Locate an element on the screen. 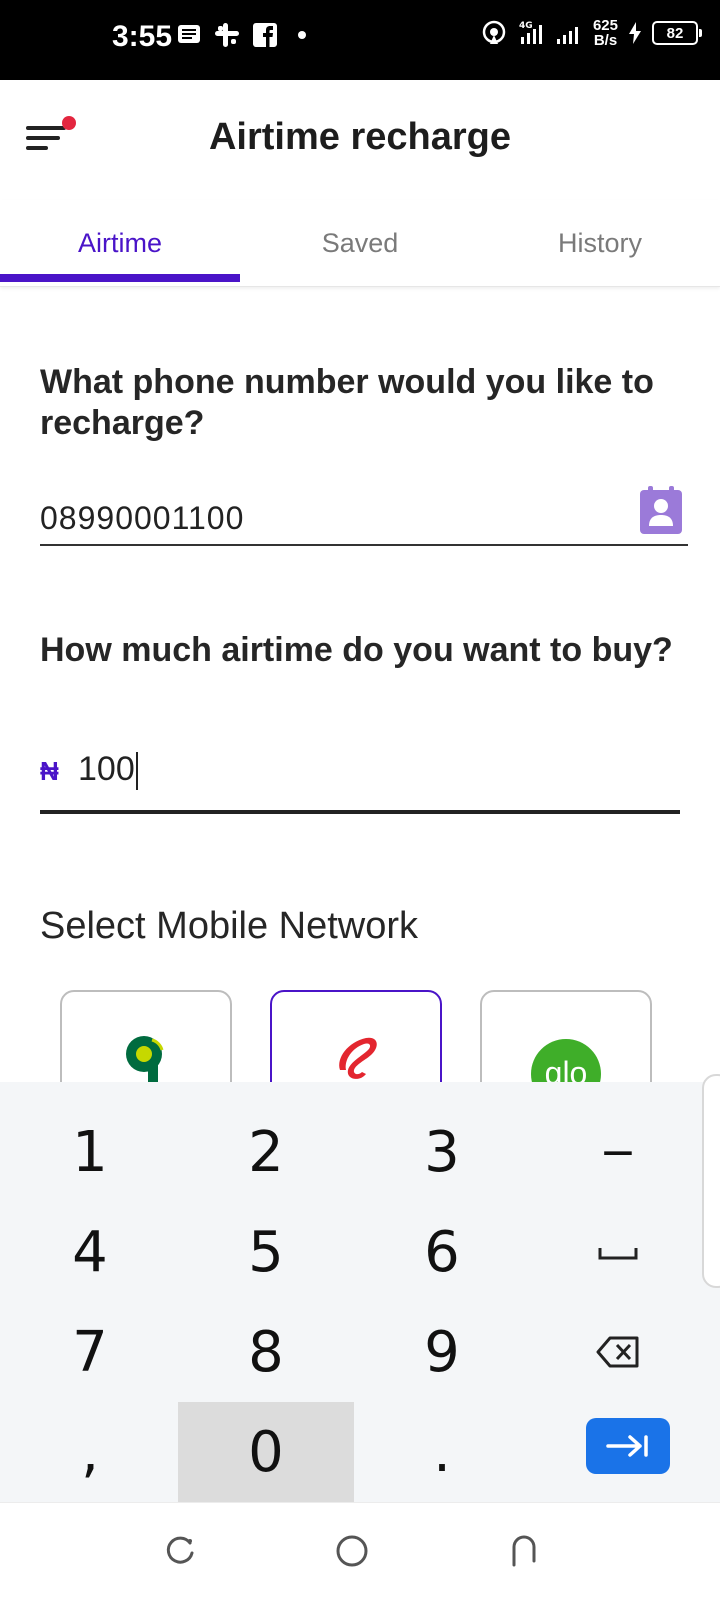  active-tab-indicator is located at coordinates (120, 278).